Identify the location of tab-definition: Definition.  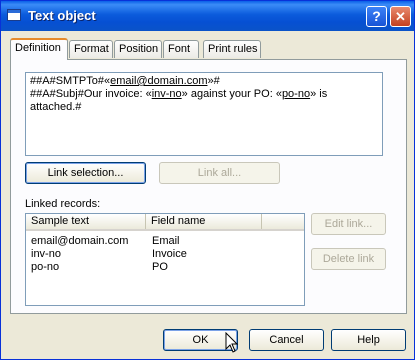
(39, 49).